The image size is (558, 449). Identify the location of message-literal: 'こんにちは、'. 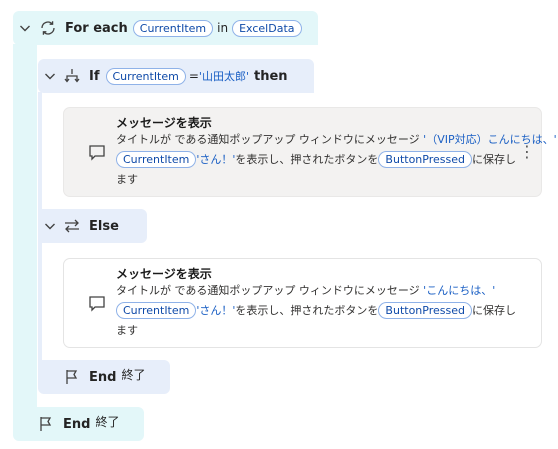
(457, 290).